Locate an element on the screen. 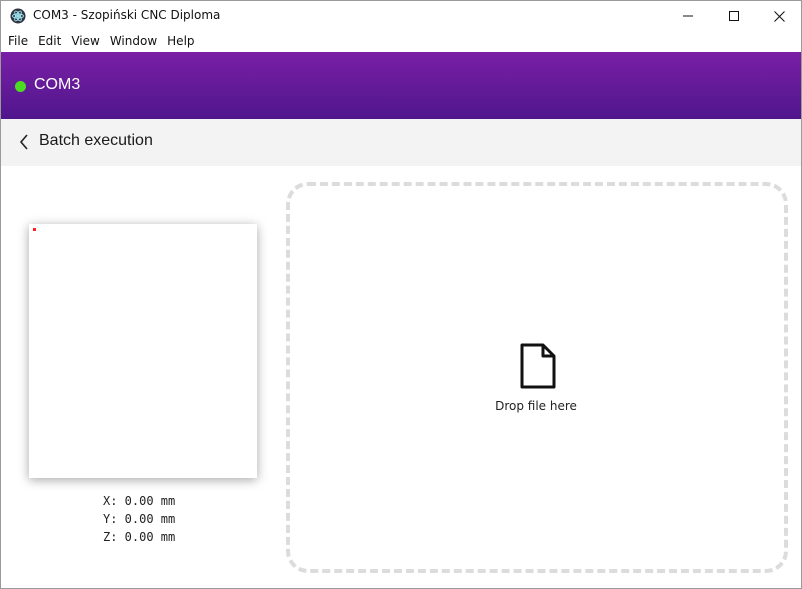 This screenshot has width=802, height=589. file-icon is located at coordinates (538, 366).